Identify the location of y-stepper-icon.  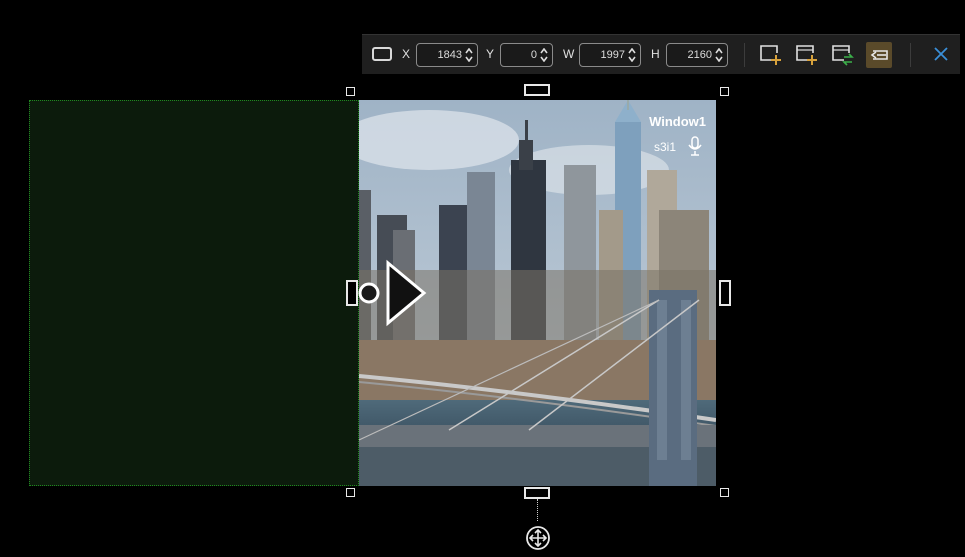
(544, 55).